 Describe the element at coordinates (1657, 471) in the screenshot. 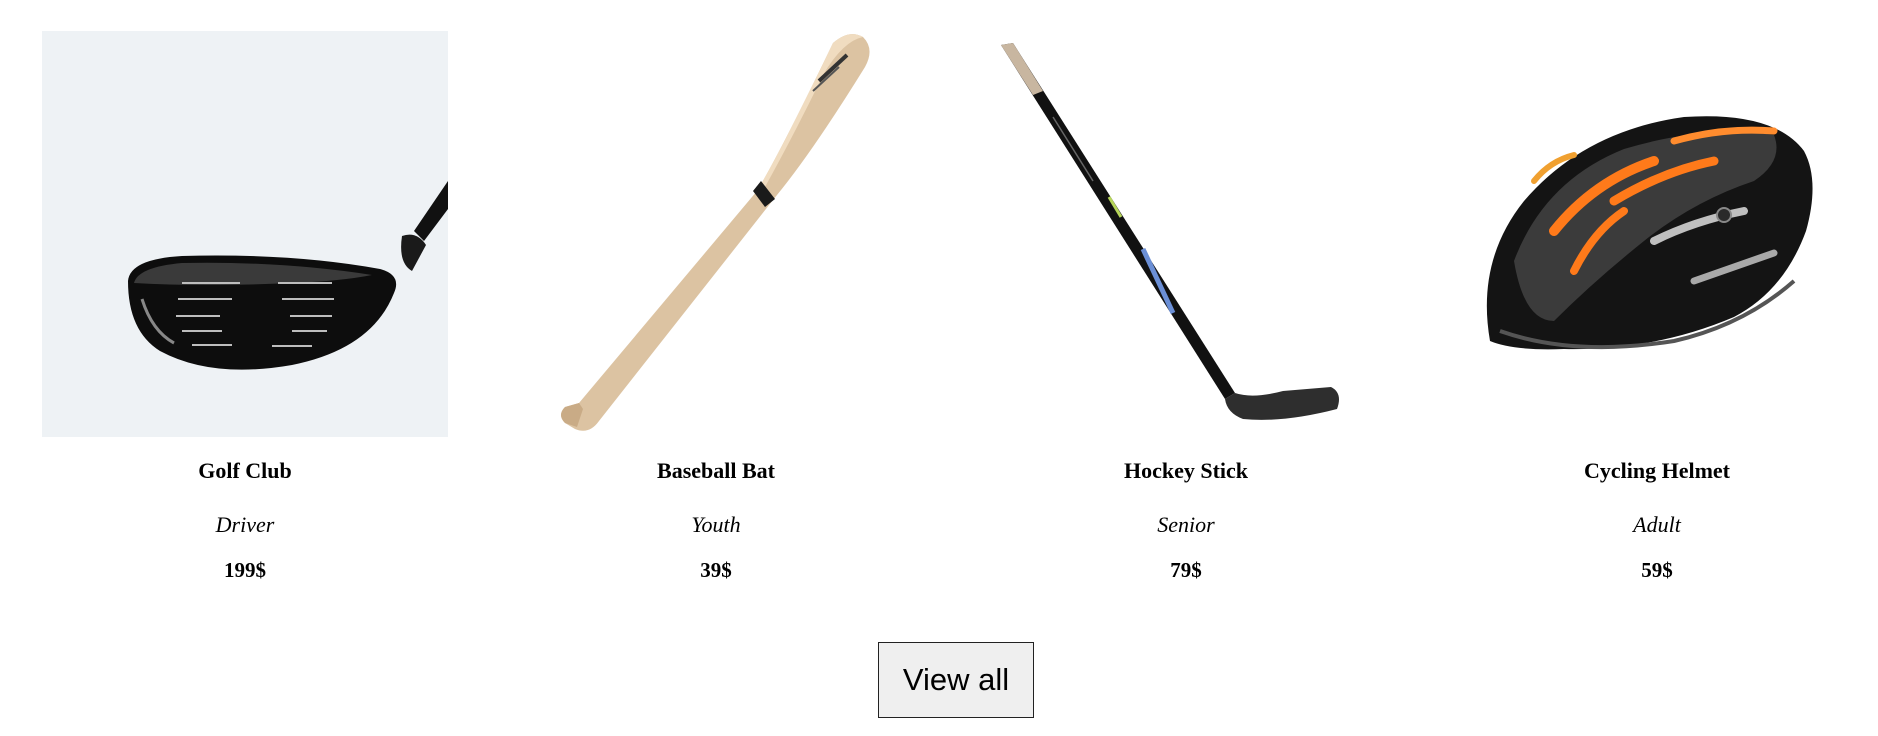

I see `product-name: Cycling Helmet` at that location.